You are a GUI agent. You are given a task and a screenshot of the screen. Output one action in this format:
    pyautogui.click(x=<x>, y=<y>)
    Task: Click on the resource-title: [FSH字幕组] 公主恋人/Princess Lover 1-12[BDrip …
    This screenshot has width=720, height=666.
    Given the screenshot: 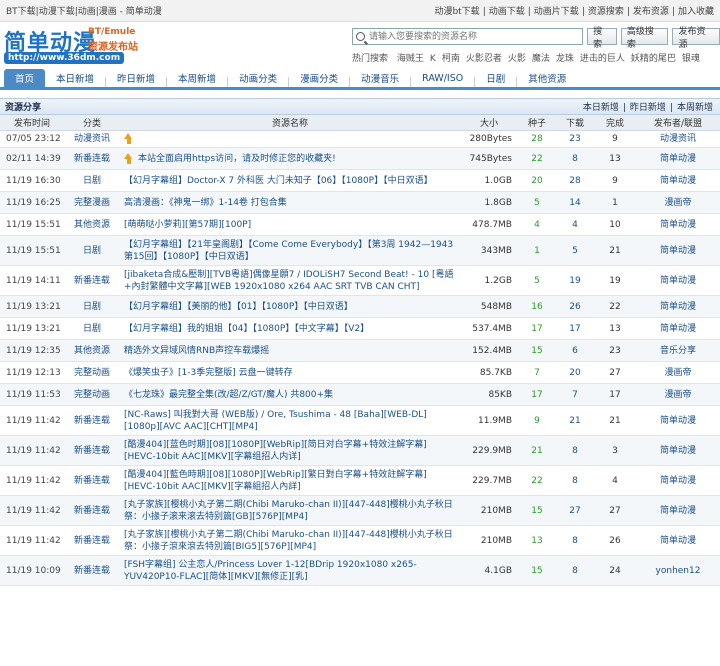 What is the action you would take?
    pyautogui.click(x=290, y=570)
    